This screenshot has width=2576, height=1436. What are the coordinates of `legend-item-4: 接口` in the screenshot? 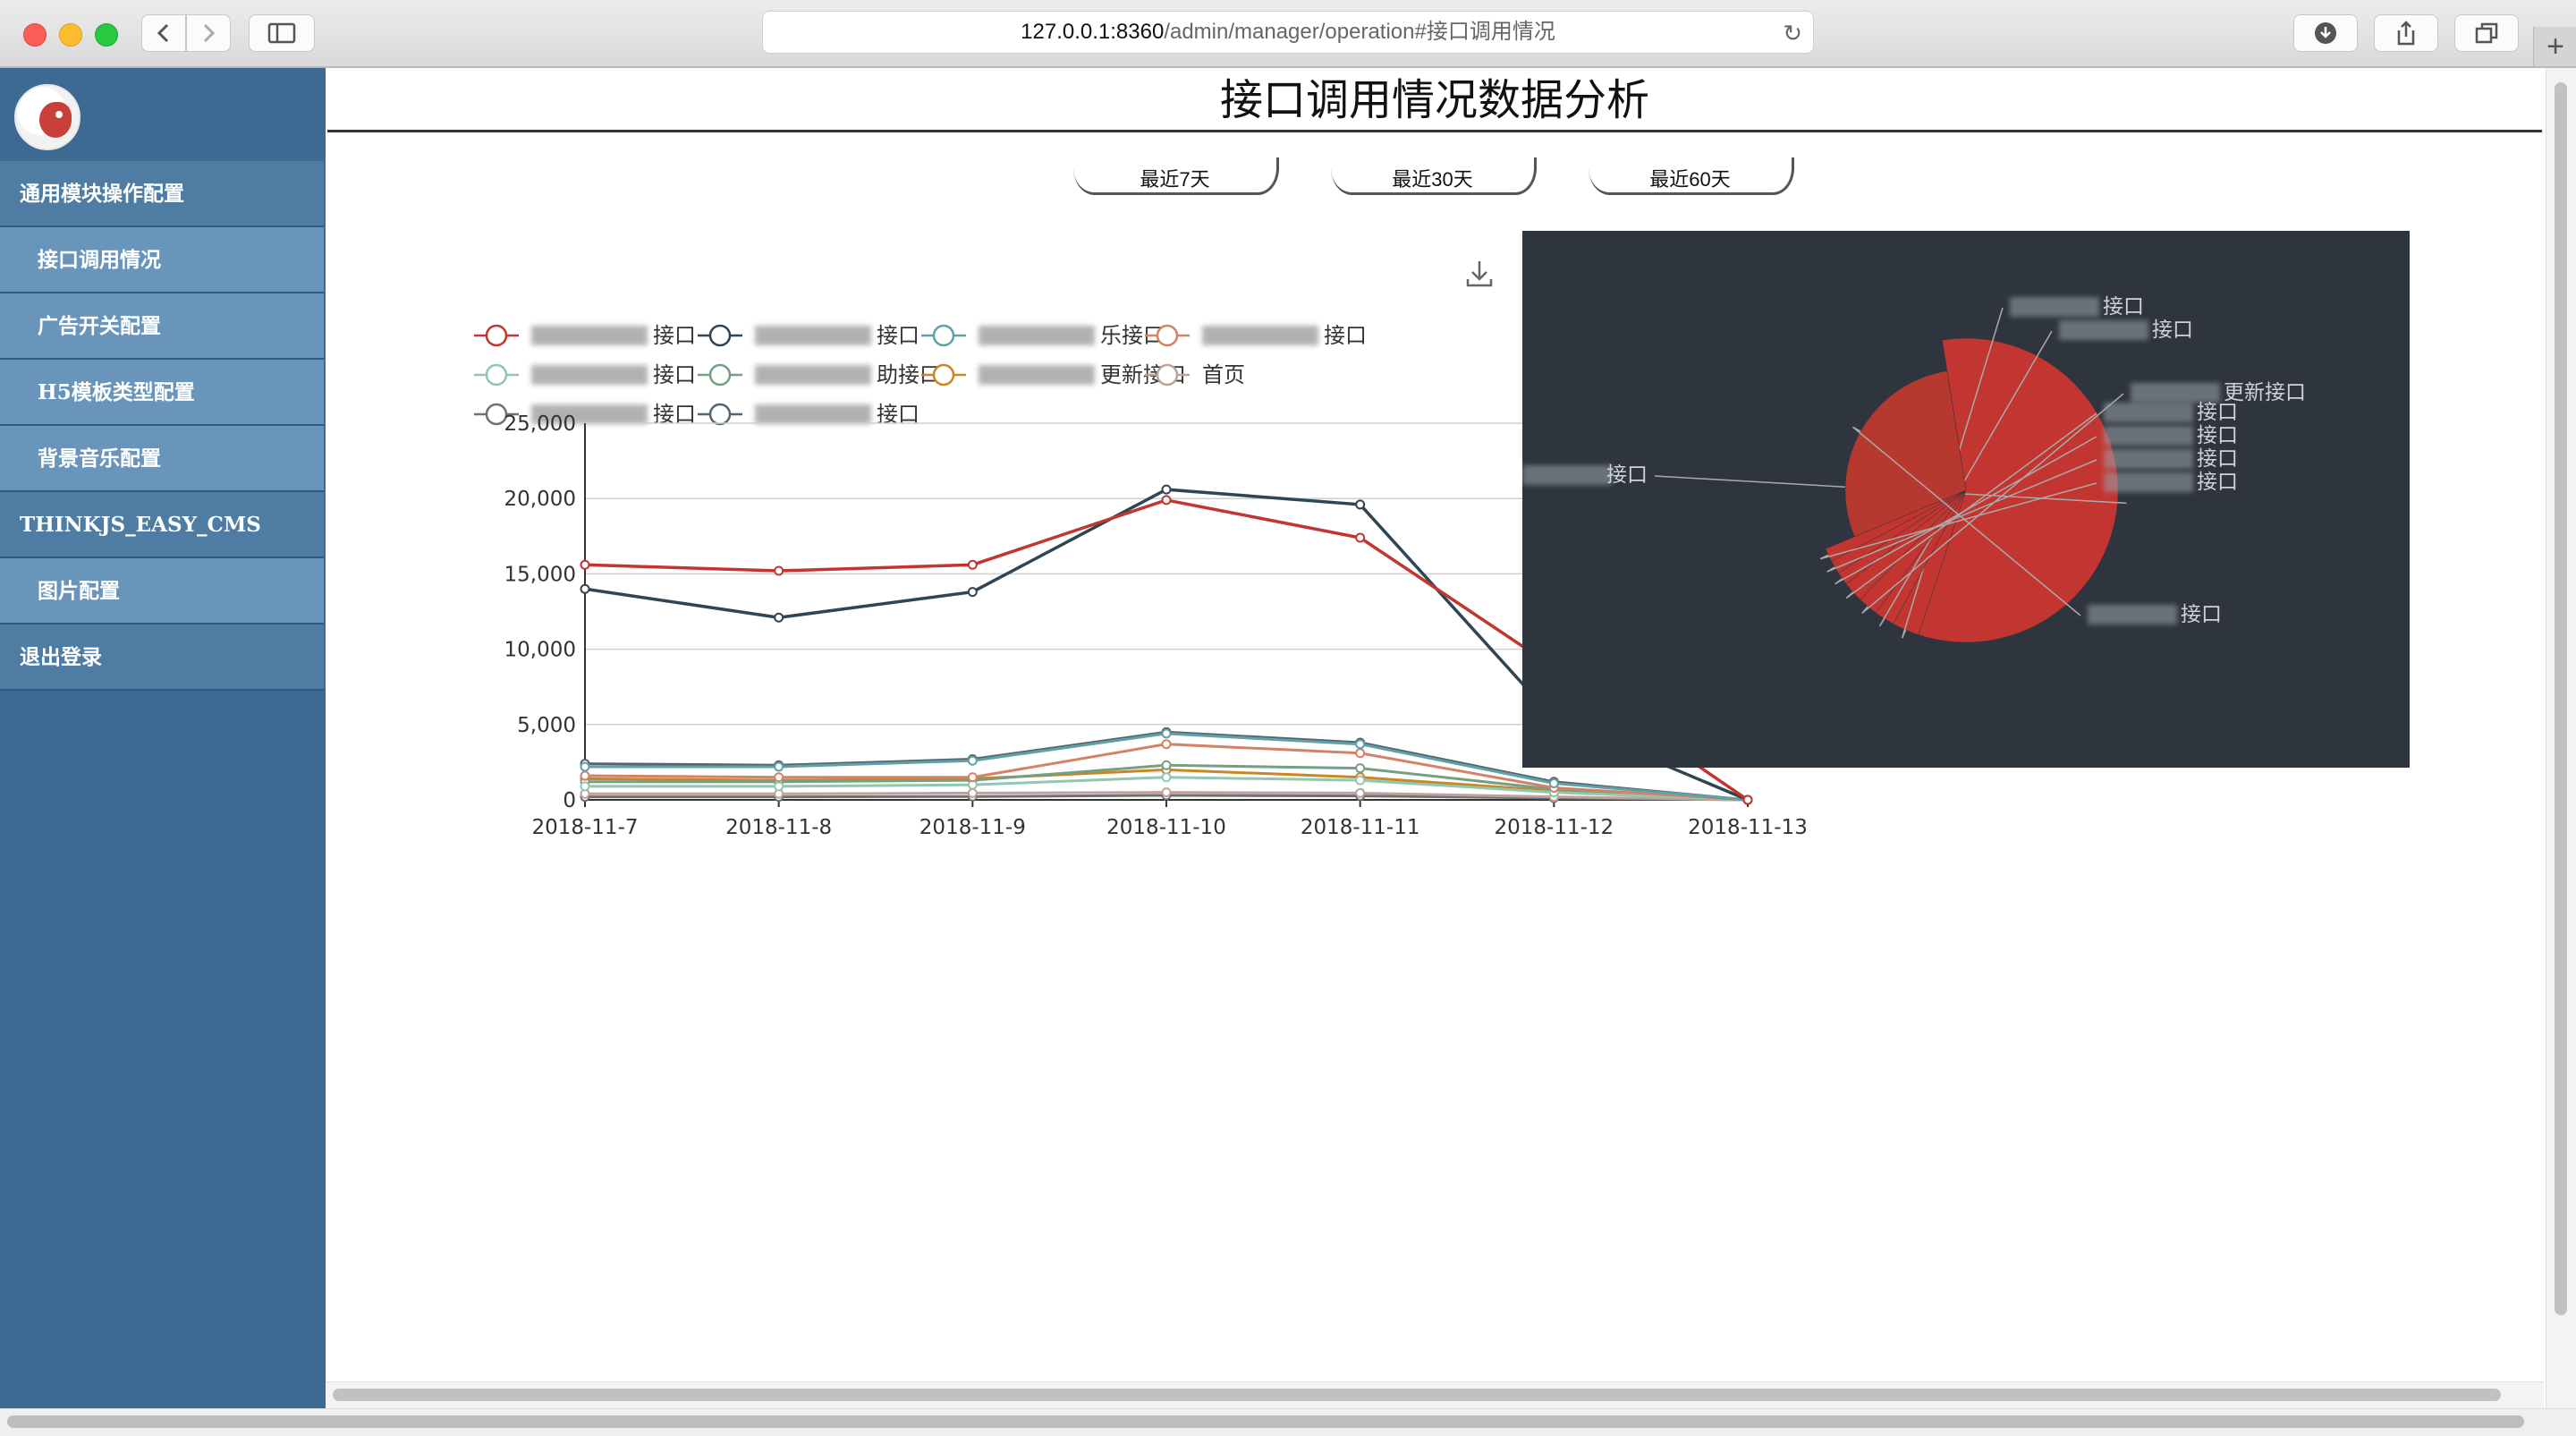 It's located at (585, 374).